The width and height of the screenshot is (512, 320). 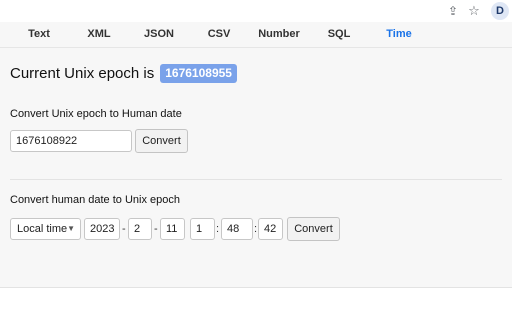 I want to click on timezone-select: Local time ▼, so click(x=45, y=229).